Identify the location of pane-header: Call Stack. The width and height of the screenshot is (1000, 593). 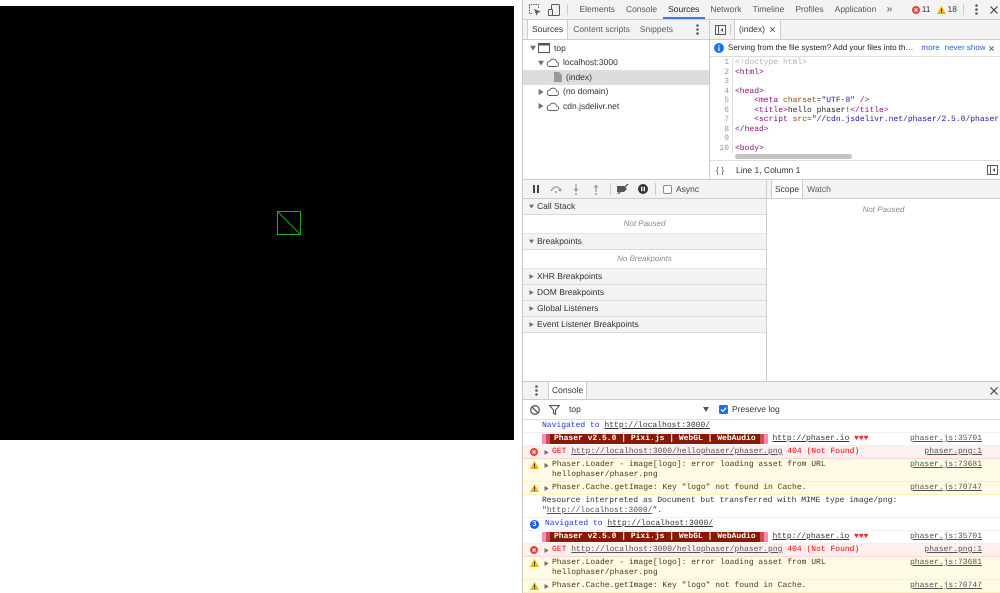
(644, 207).